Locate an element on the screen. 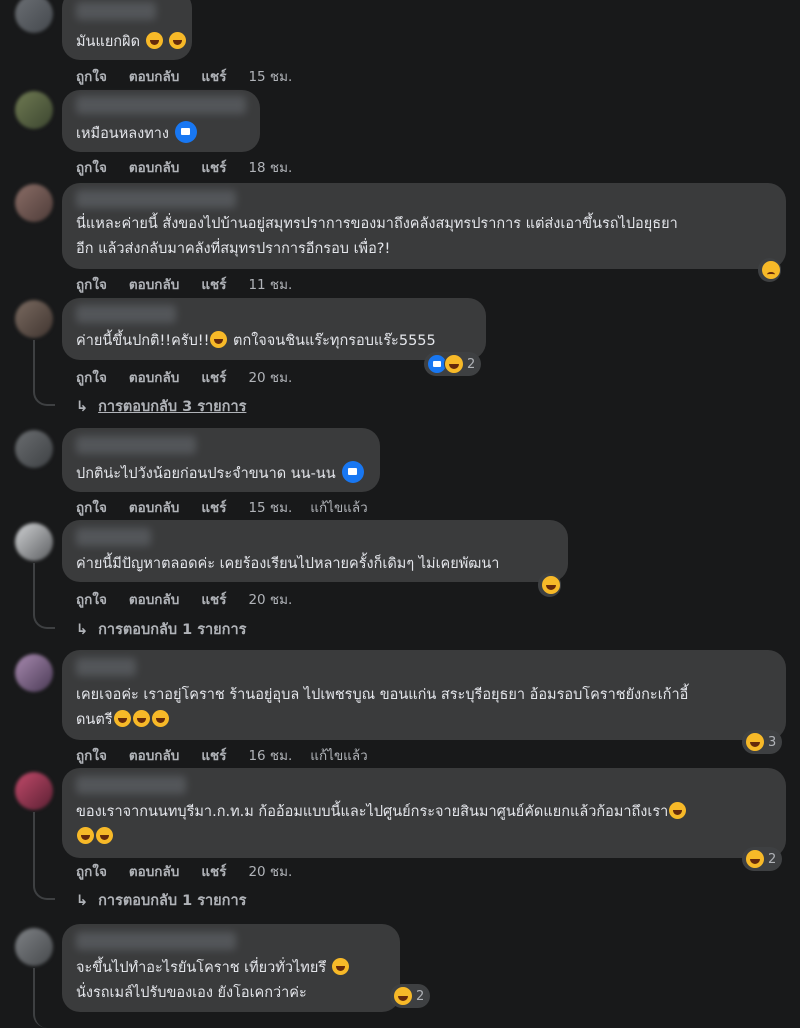  reaction-count: 3 is located at coordinates (772, 742).